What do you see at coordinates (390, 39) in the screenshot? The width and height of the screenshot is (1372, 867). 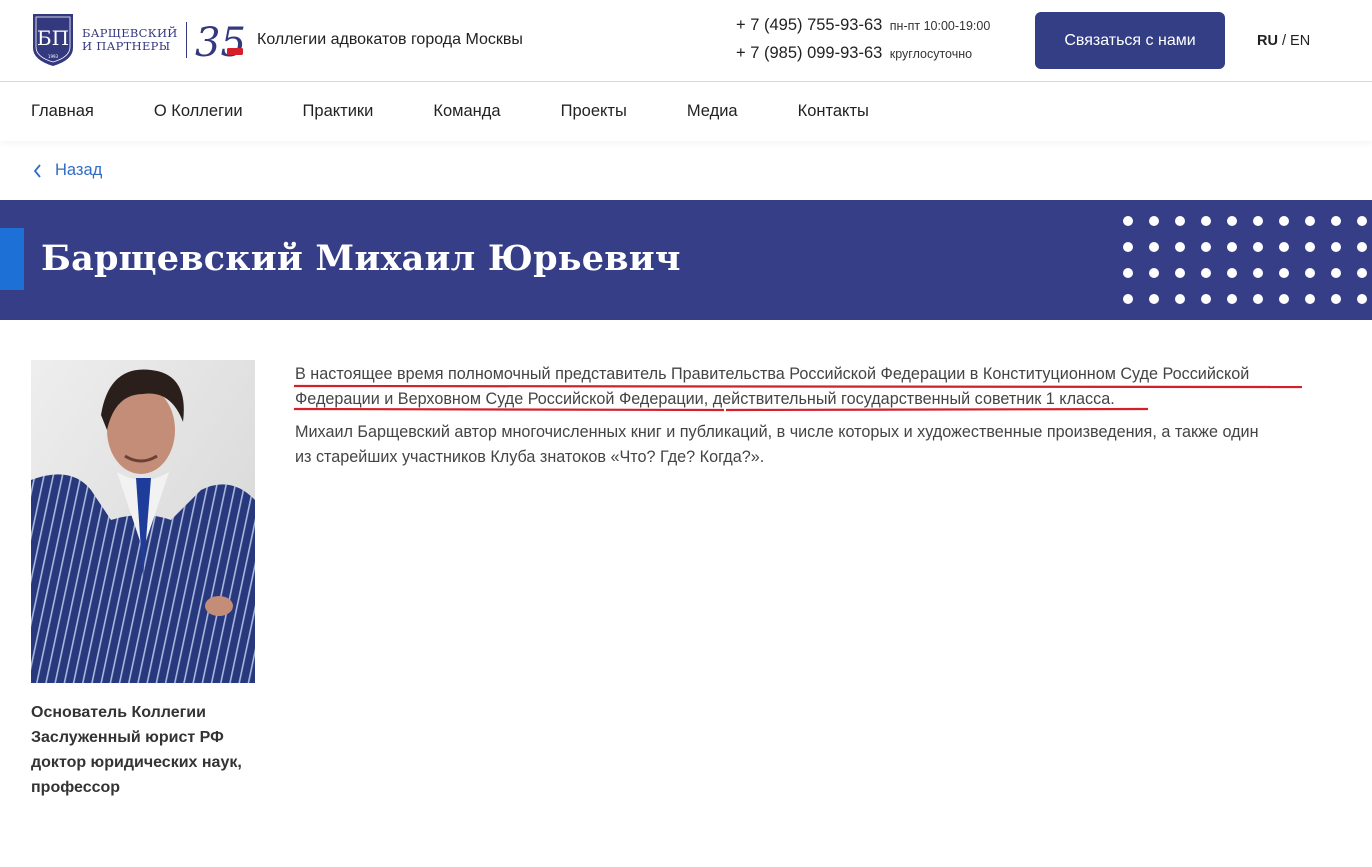 I see `tagline: Коллегии адвокатов города Москвы` at bounding box center [390, 39].